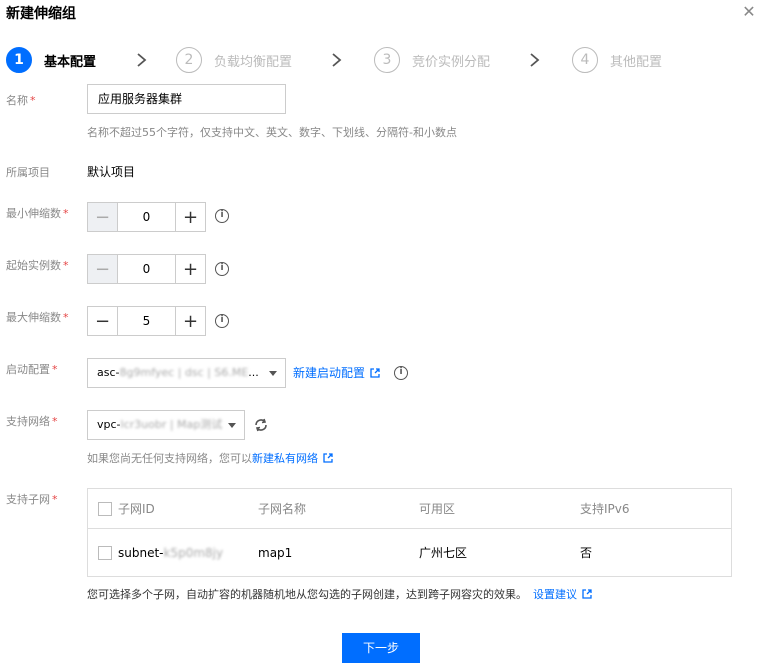 The width and height of the screenshot is (761, 667). I want to click on select-all-checkbox, so click(105, 508).